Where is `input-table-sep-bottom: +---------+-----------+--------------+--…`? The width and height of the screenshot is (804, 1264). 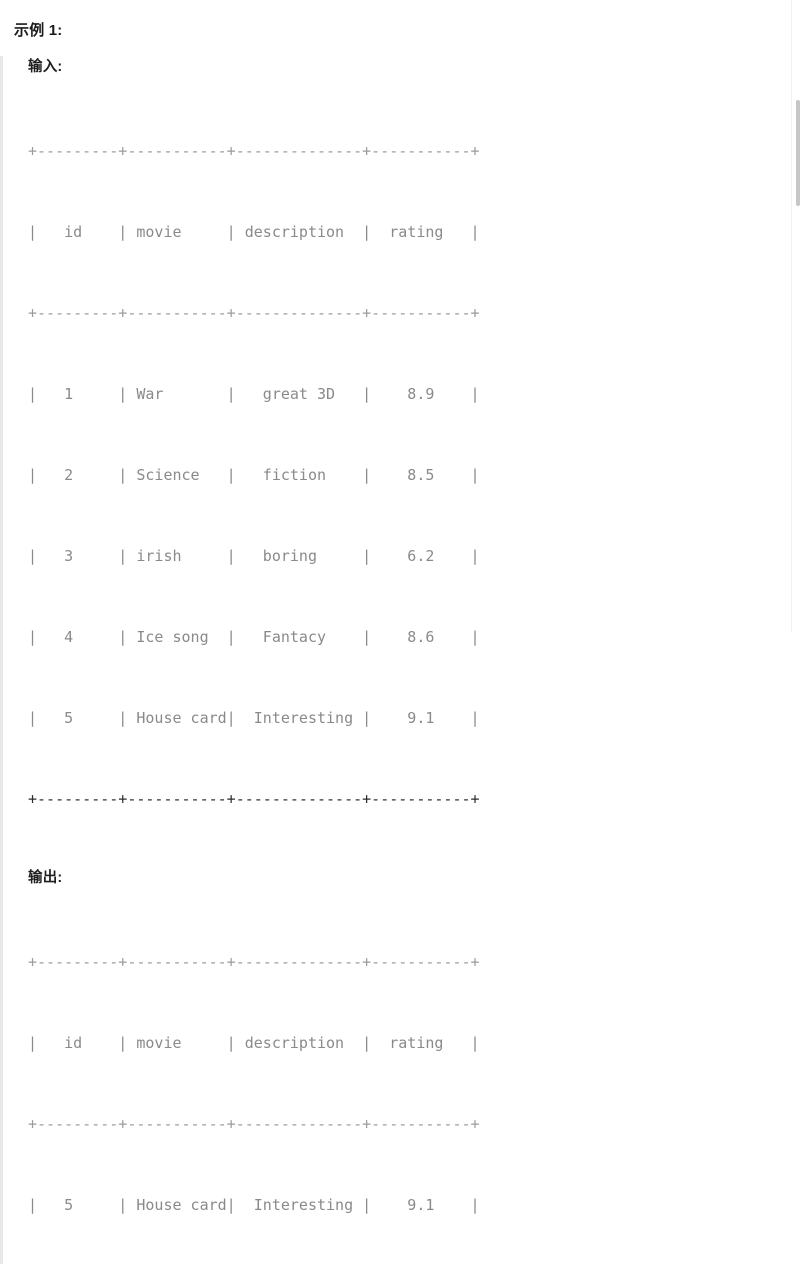 input-table-sep-bottom: +---------+-----------+--------------+--… is located at coordinates (254, 799).